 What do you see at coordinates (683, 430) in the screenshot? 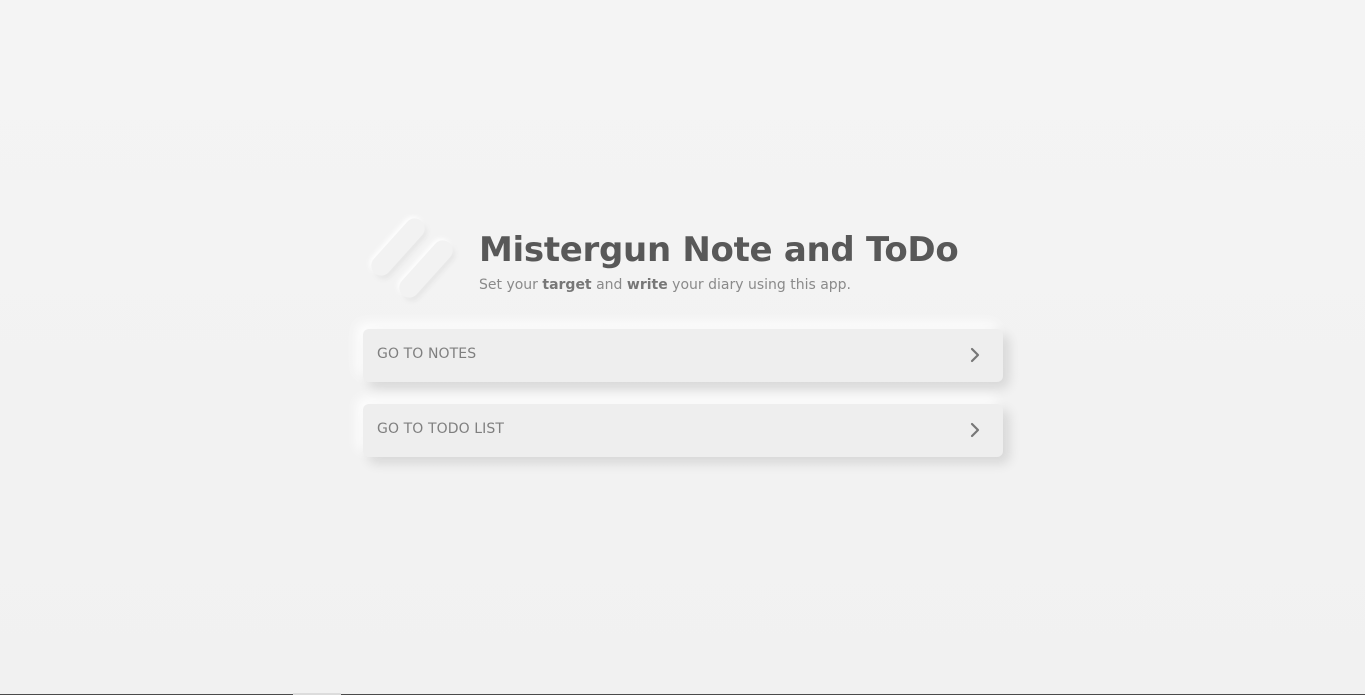
I see `go-to-todo-list-button: GO TO TODO LIST` at bounding box center [683, 430].